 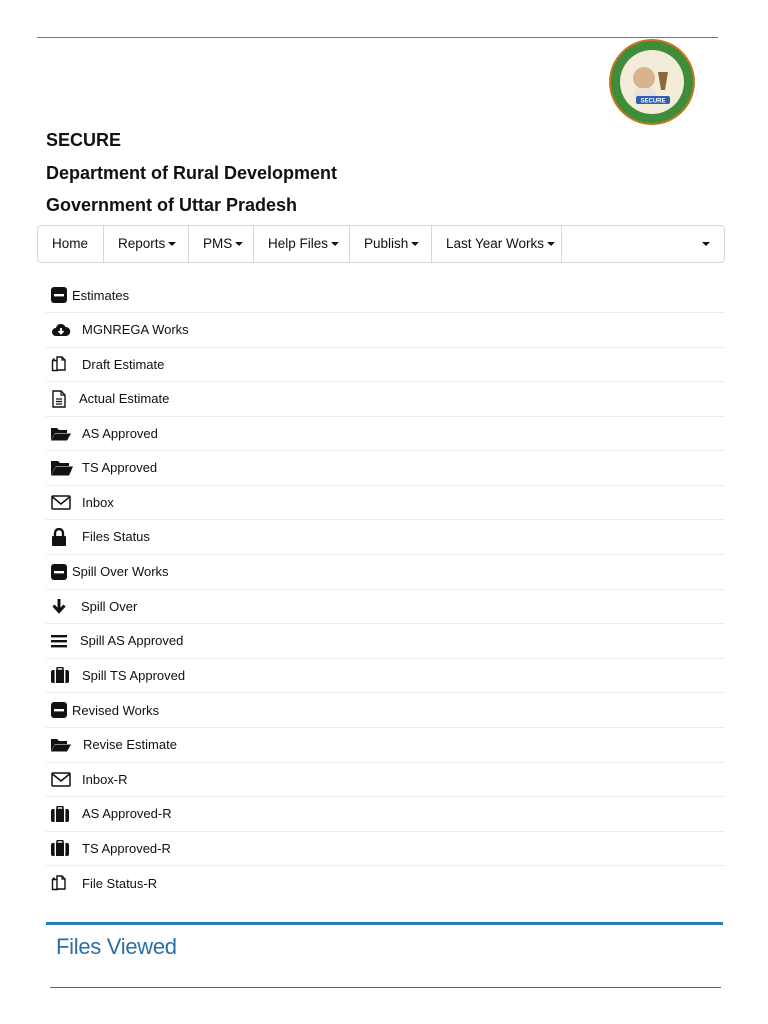 I want to click on logo-text: SECURE, so click(x=652, y=102).